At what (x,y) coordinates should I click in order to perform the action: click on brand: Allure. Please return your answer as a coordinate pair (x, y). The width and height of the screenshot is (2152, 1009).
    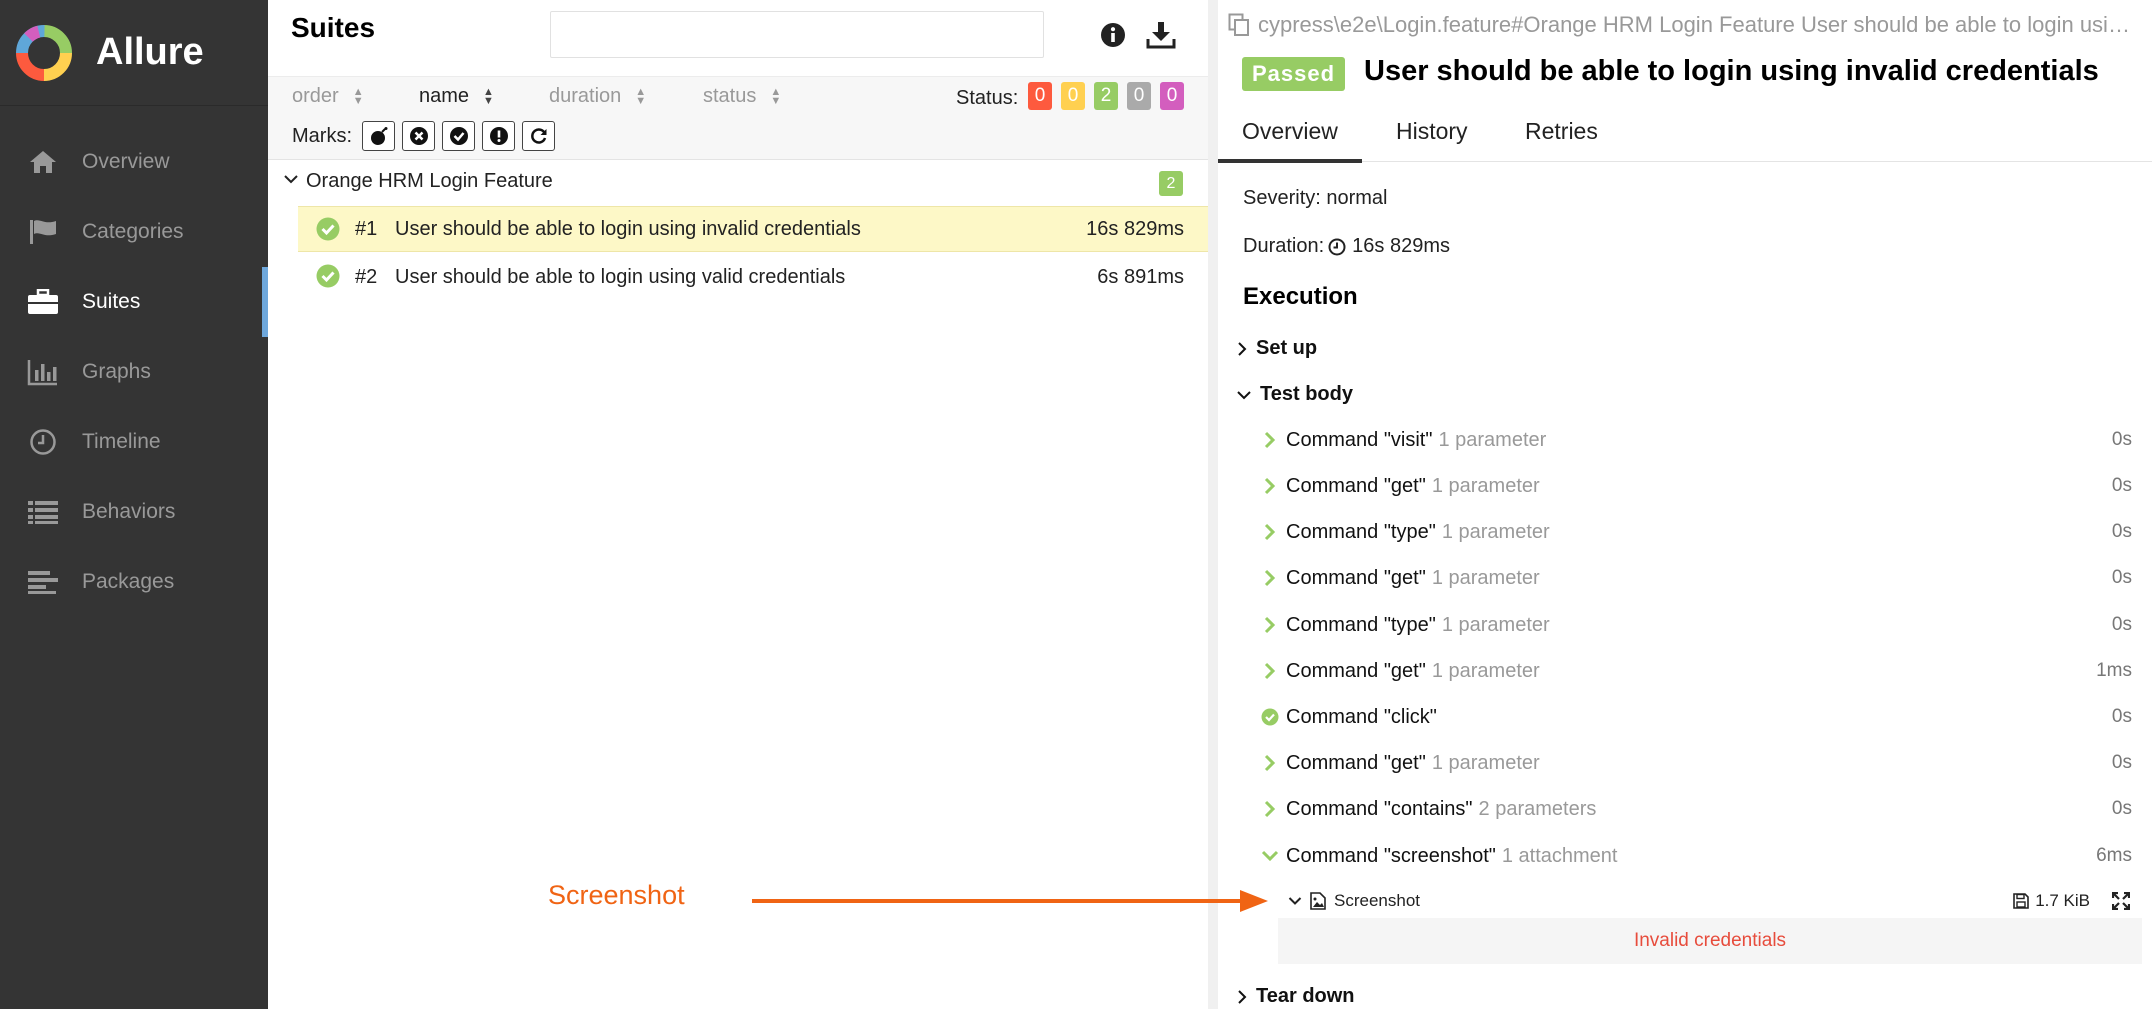
    Looking at the image, I should click on (134, 53).